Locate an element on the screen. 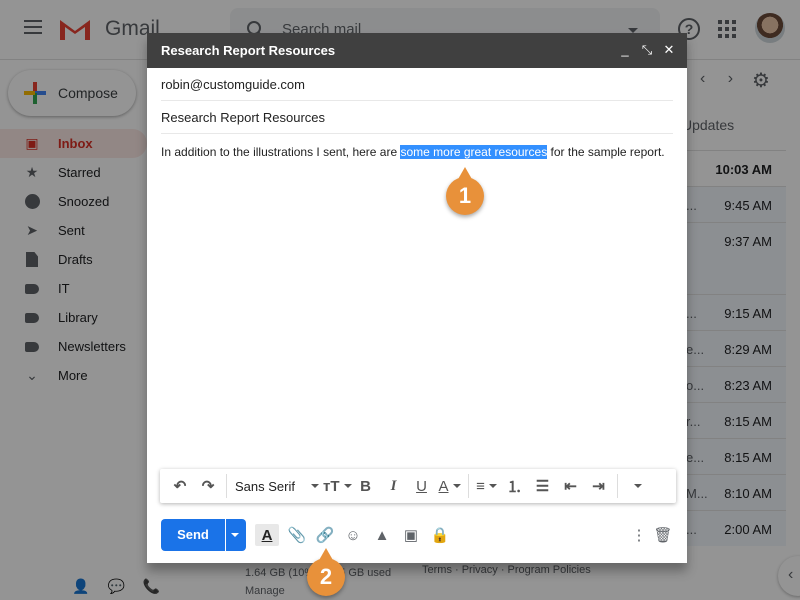 This screenshot has width=800, height=600. send-button: Send is located at coordinates (193, 535).